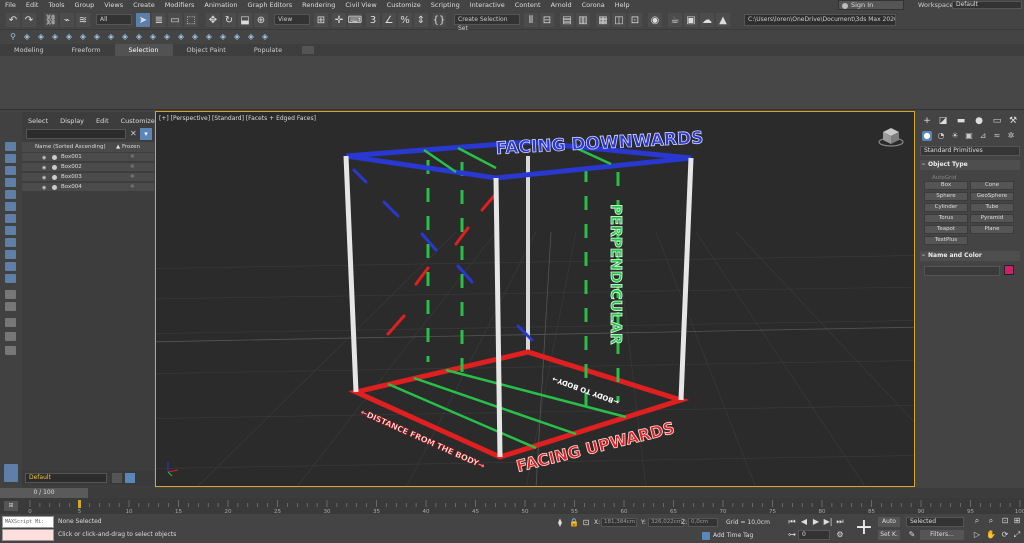 Image resolution: width=1024 pixels, height=543 pixels. Describe the element at coordinates (927, 136) in the screenshot. I see `geometry-icon: ●` at that location.